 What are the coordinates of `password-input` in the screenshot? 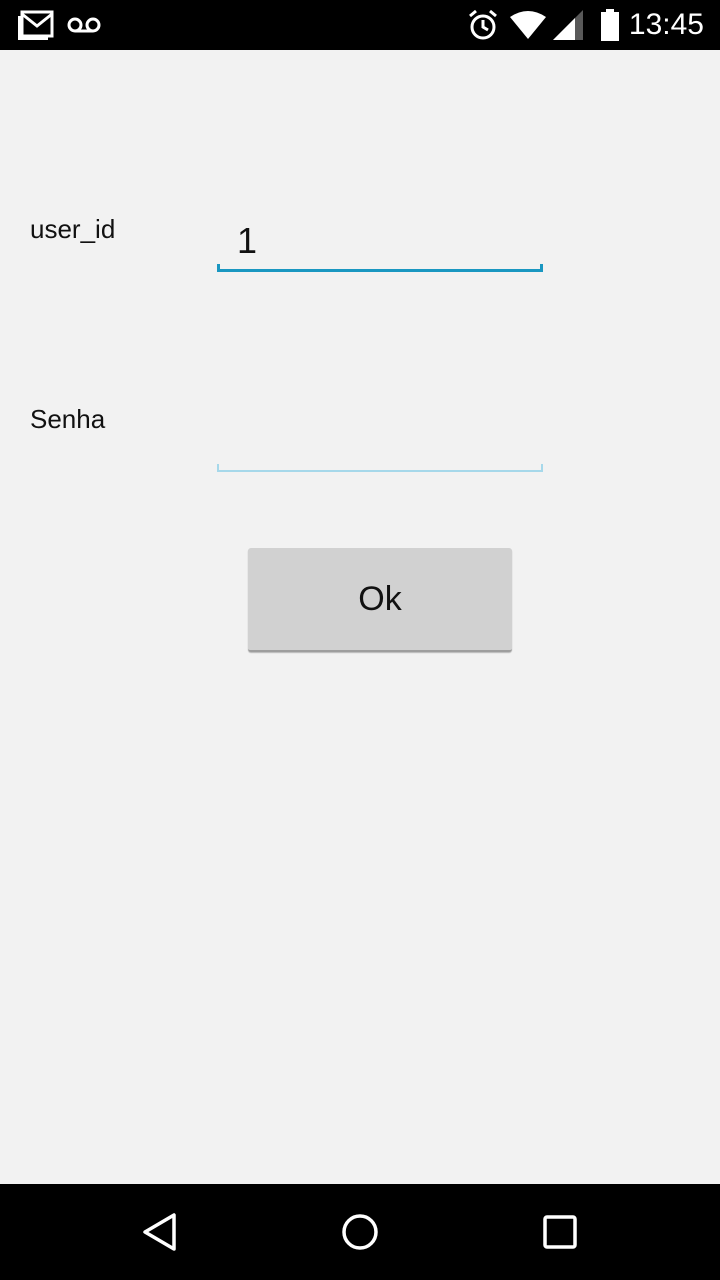 It's located at (380, 442).